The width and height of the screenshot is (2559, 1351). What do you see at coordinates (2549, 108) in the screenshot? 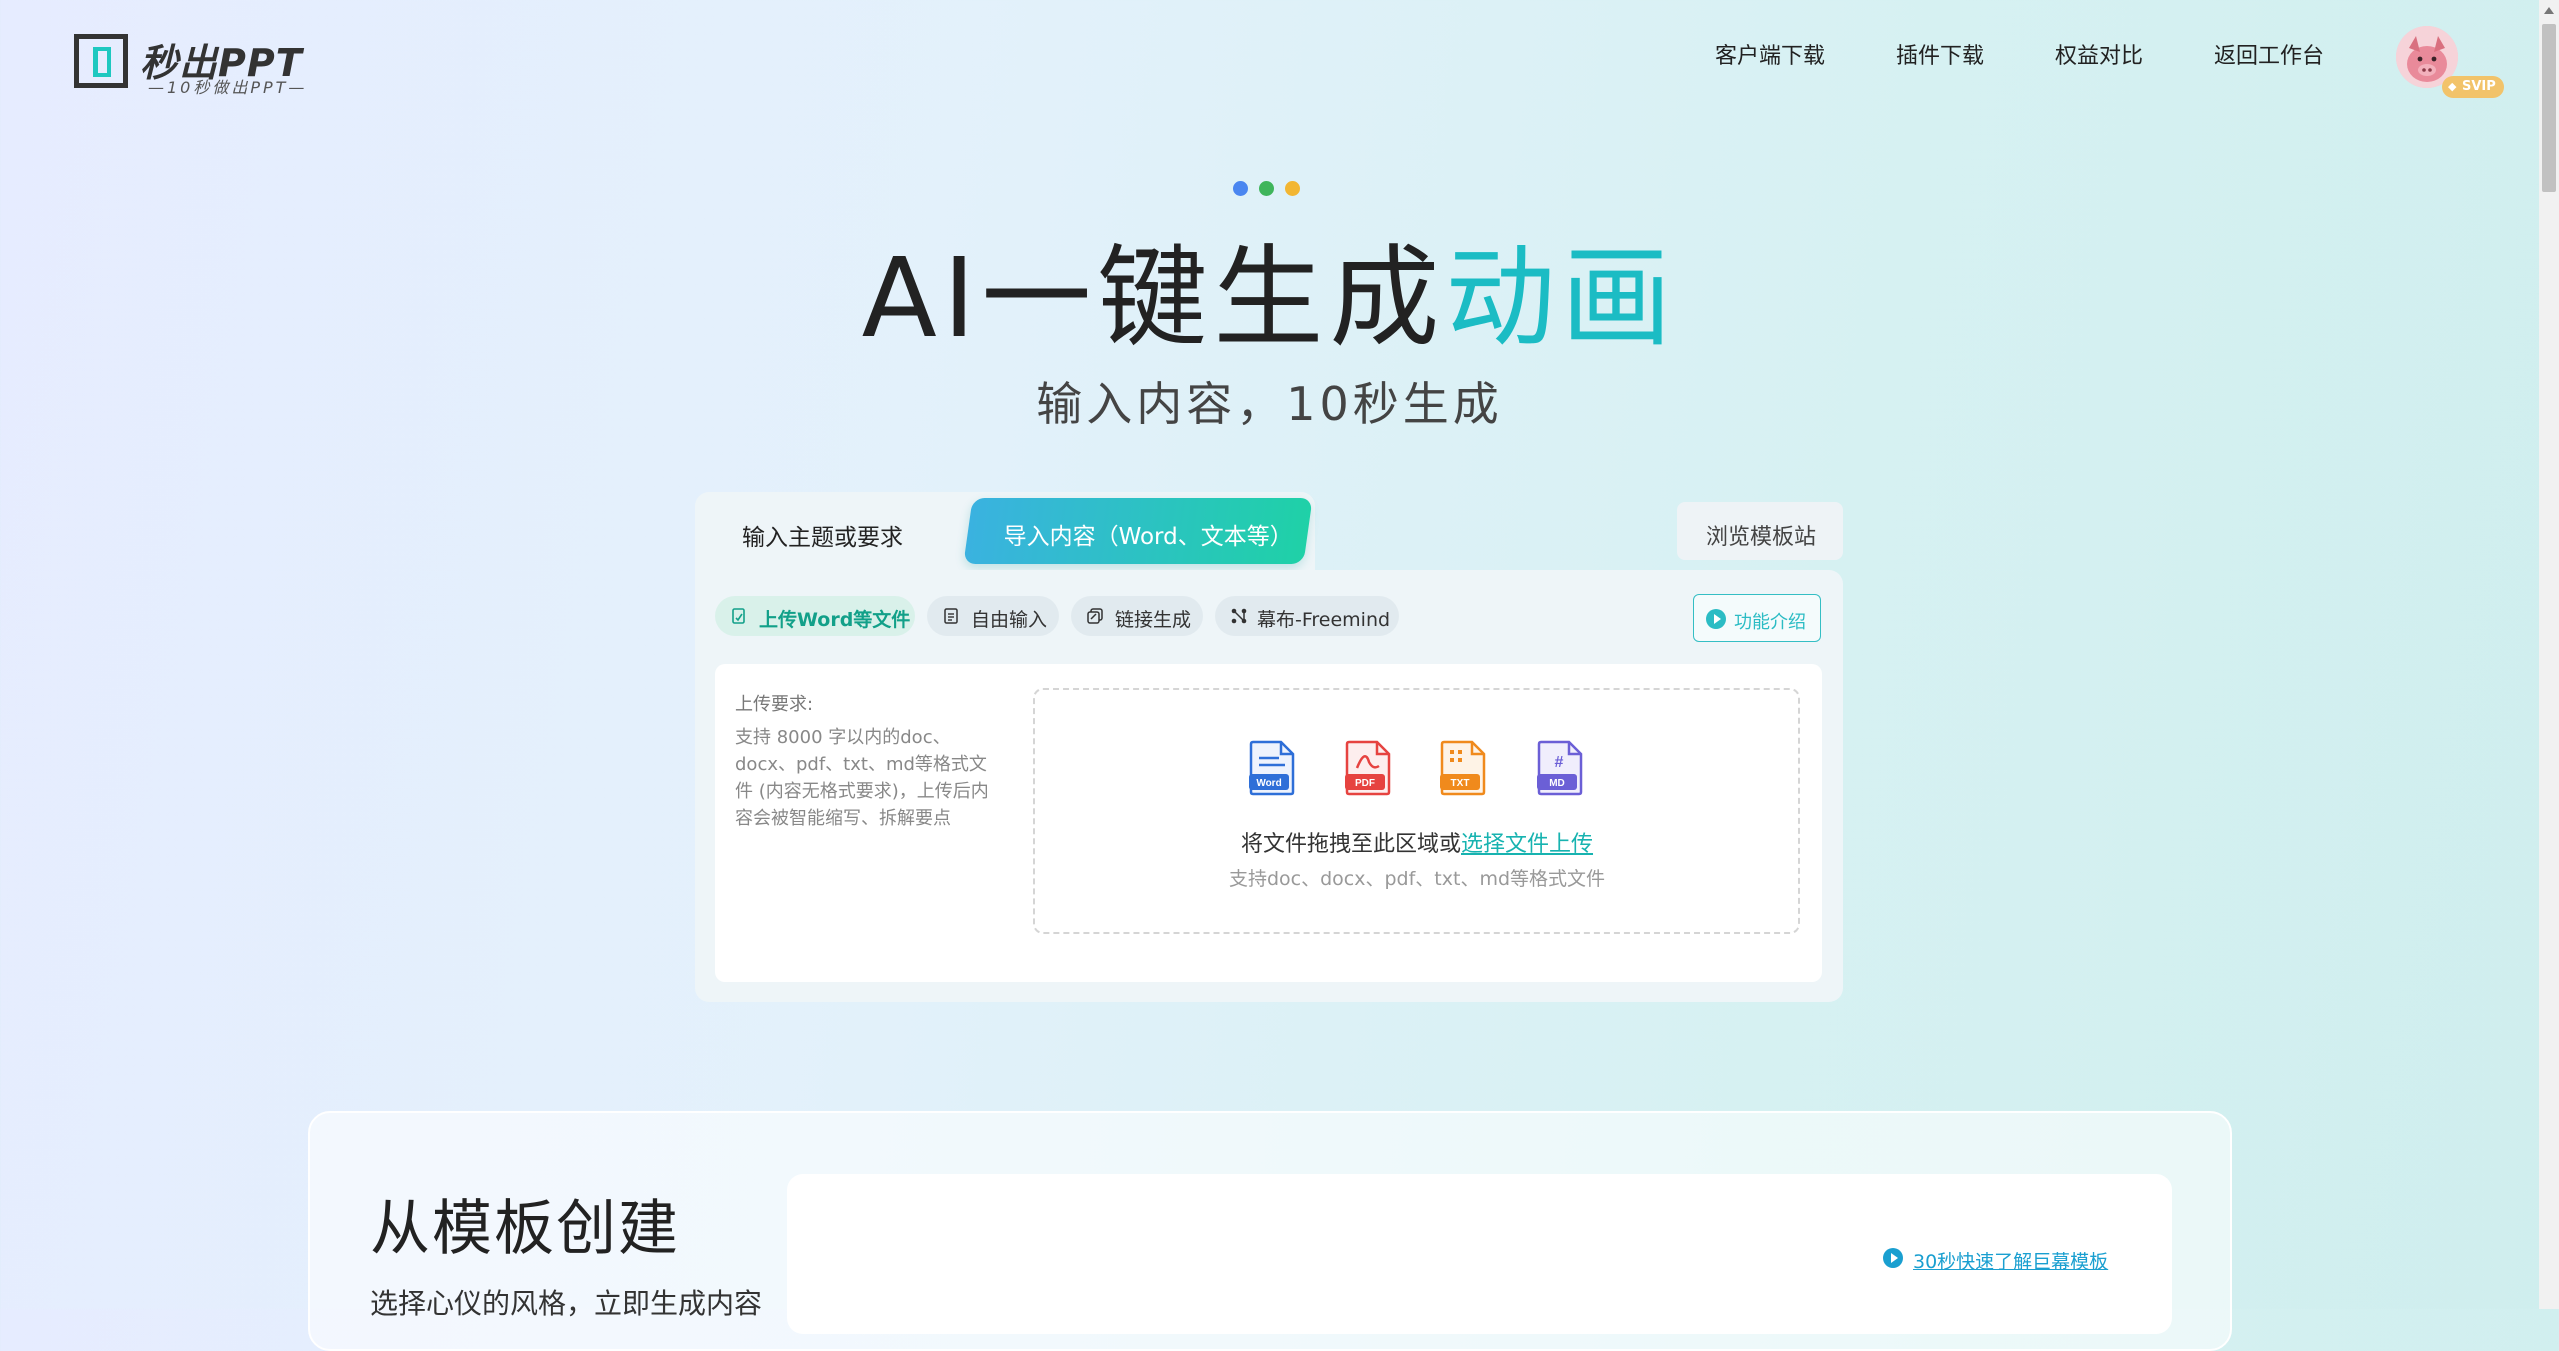
I see `scroll-thumb` at bounding box center [2549, 108].